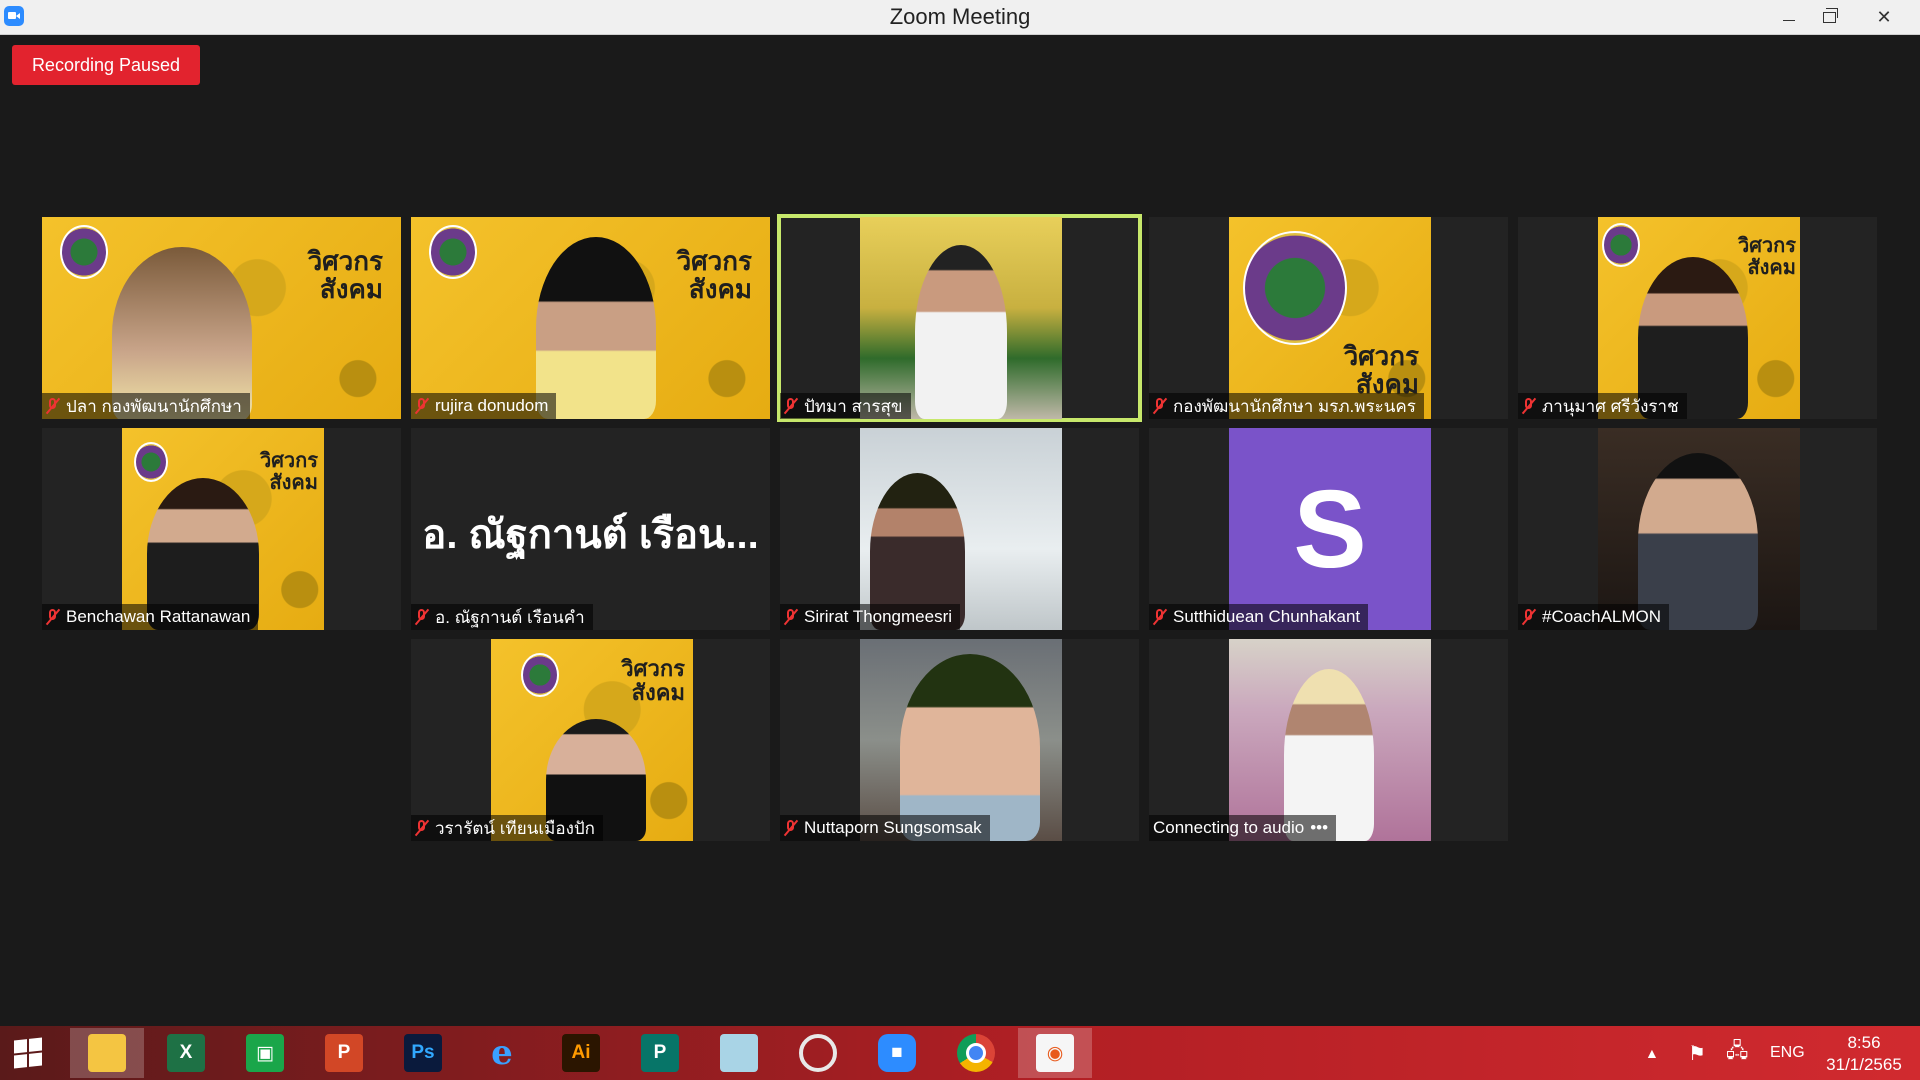  I want to click on participant-tile-active-speaker: ปัทมา สารสุข, so click(959, 318).